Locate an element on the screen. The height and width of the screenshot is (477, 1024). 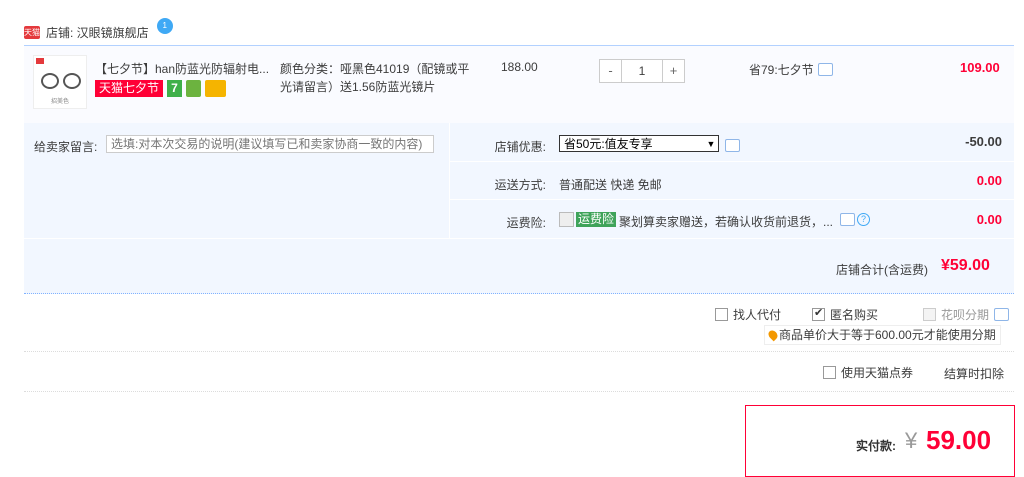
tmall-points-option: 使用天猫点券 is located at coordinates (868, 372).